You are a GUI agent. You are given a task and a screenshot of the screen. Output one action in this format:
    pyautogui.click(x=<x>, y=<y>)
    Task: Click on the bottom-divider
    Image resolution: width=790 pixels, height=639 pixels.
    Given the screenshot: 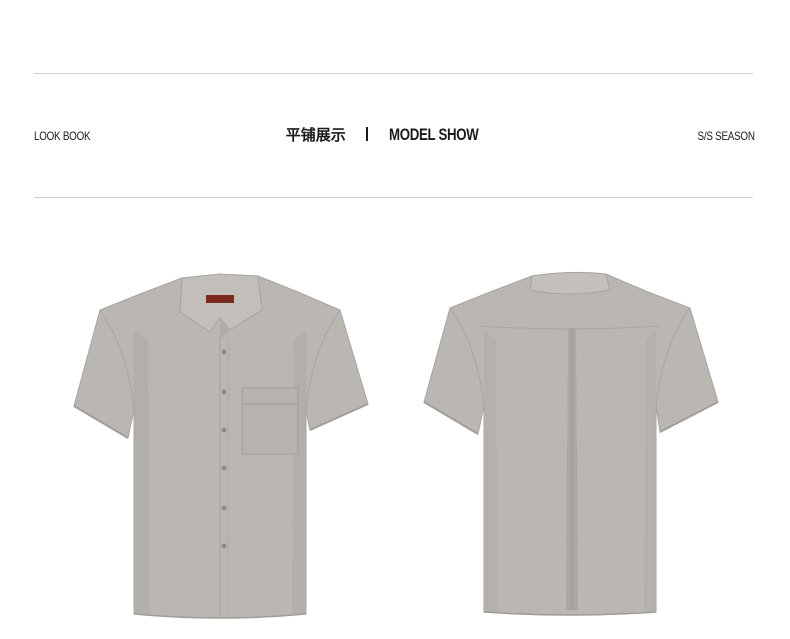 What is the action you would take?
    pyautogui.click(x=393, y=197)
    